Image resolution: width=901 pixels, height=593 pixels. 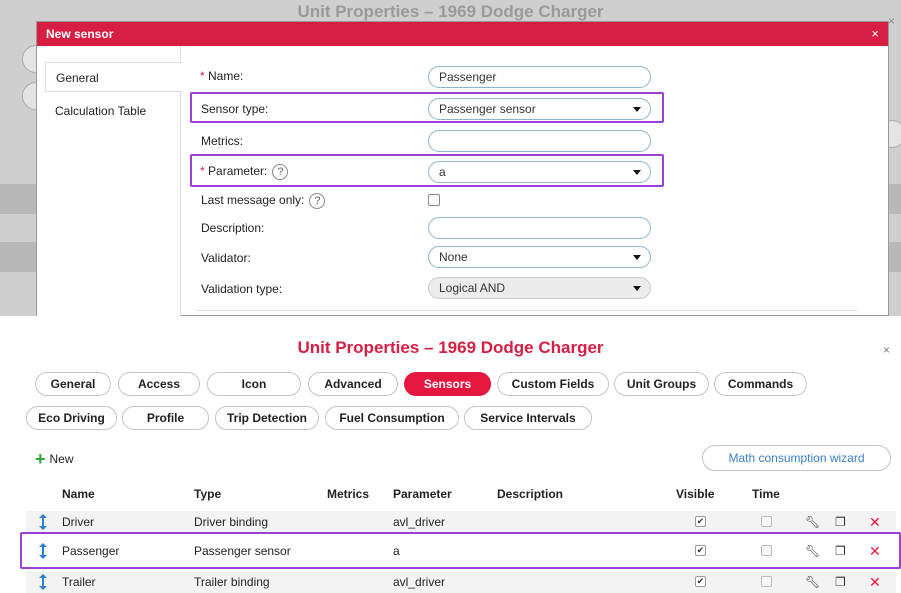 What do you see at coordinates (526, 310) in the screenshot?
I see `divider` at bounding box center [526, 310].